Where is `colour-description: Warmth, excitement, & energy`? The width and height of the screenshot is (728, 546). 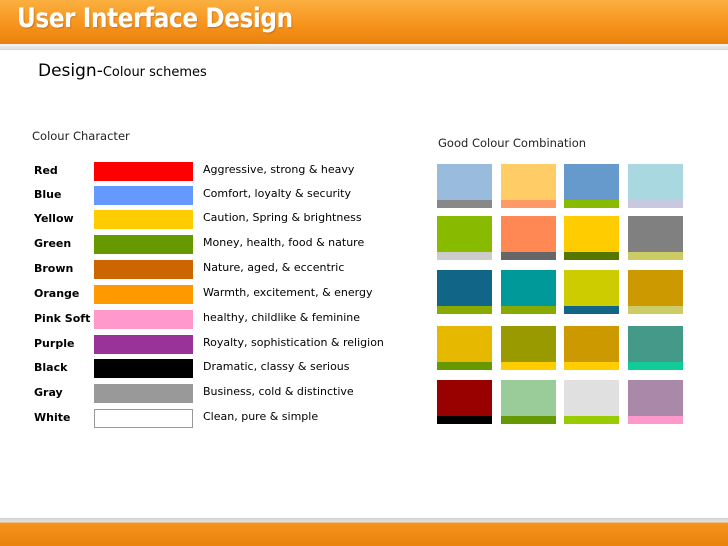
colour-description: Warmth, excitement, & energy is located at coordinates (288, 292).